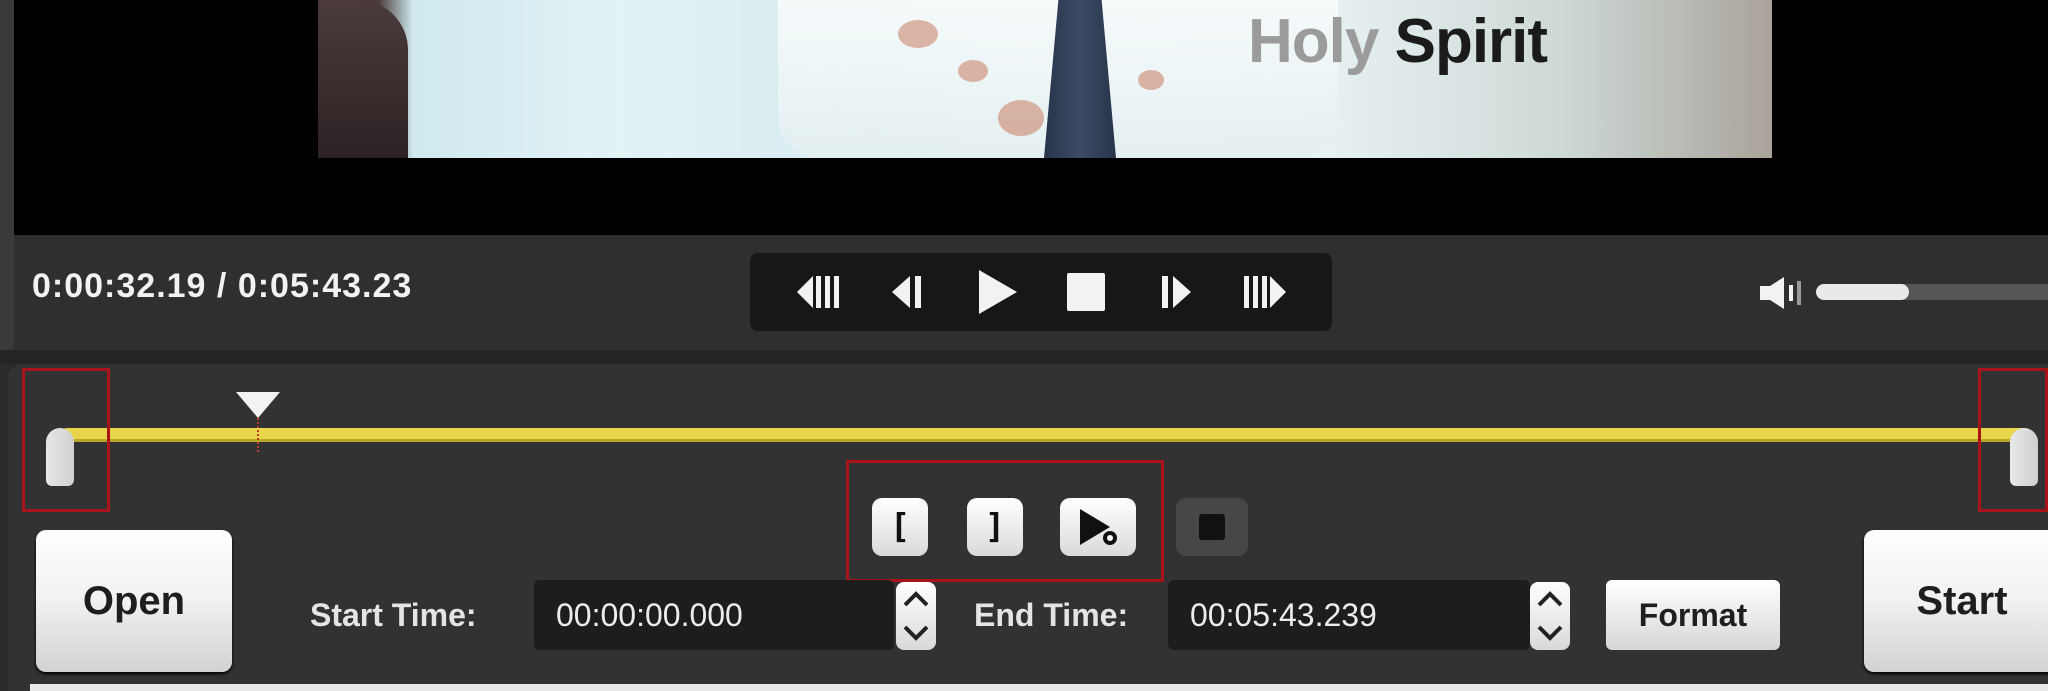  I want to click on play-selection-button, so click(1098, 527).